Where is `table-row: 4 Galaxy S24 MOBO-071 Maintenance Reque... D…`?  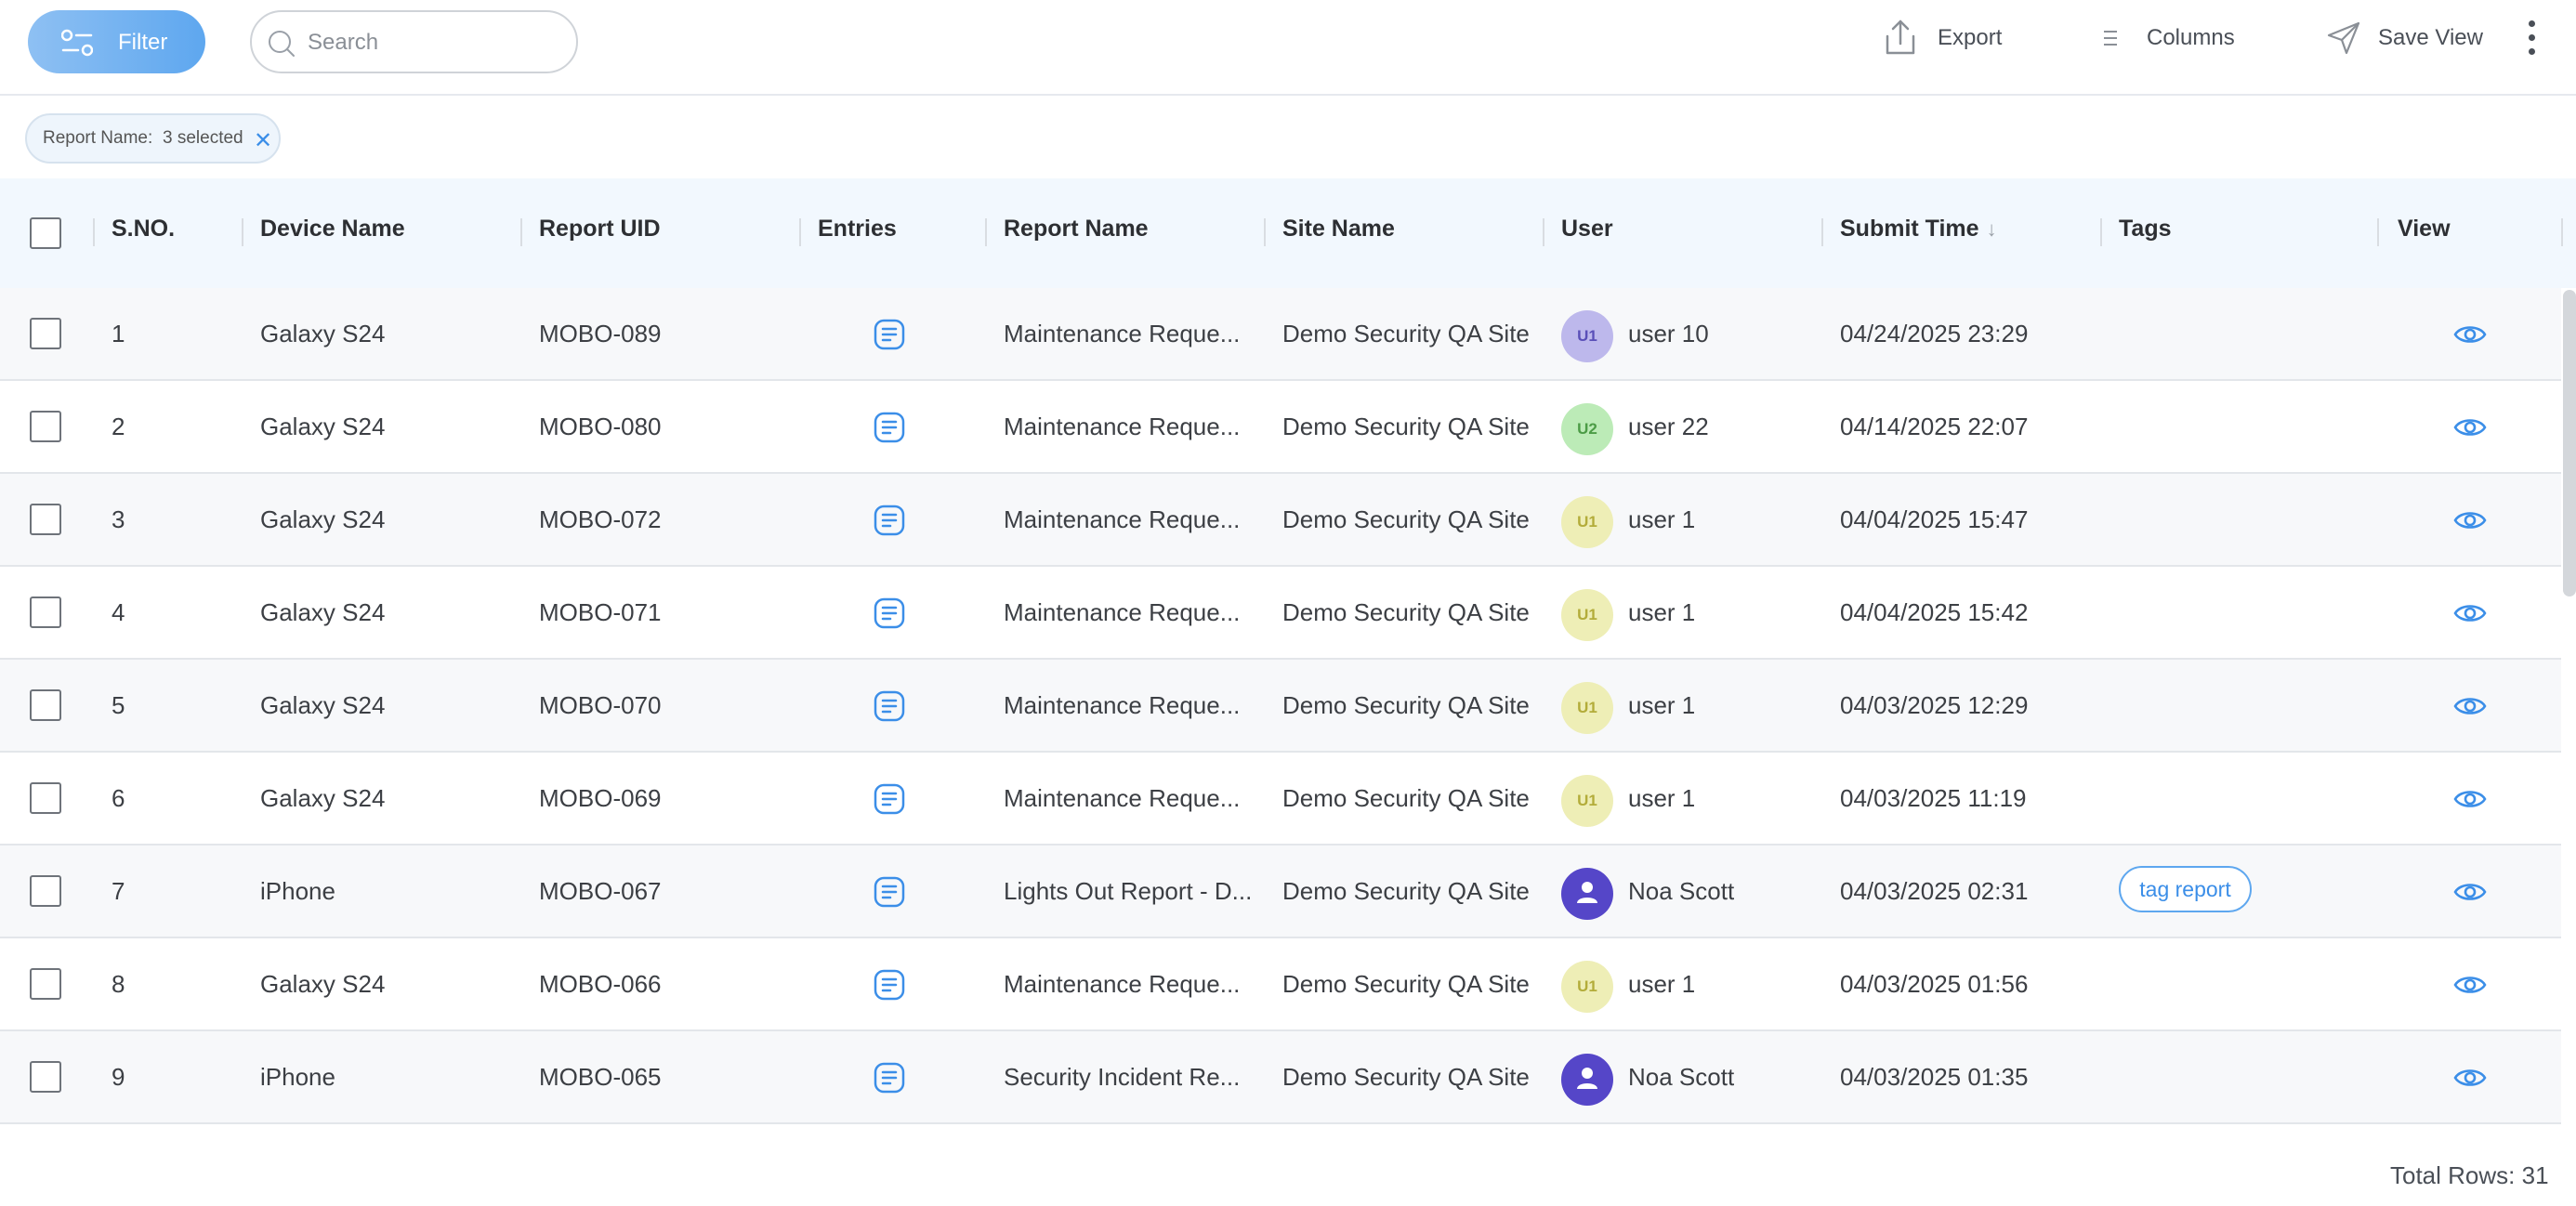 table-row: 4 Galaxy S24 MOBO-071 Maintenance Reque... D… is located at coordinates (1280, 613).